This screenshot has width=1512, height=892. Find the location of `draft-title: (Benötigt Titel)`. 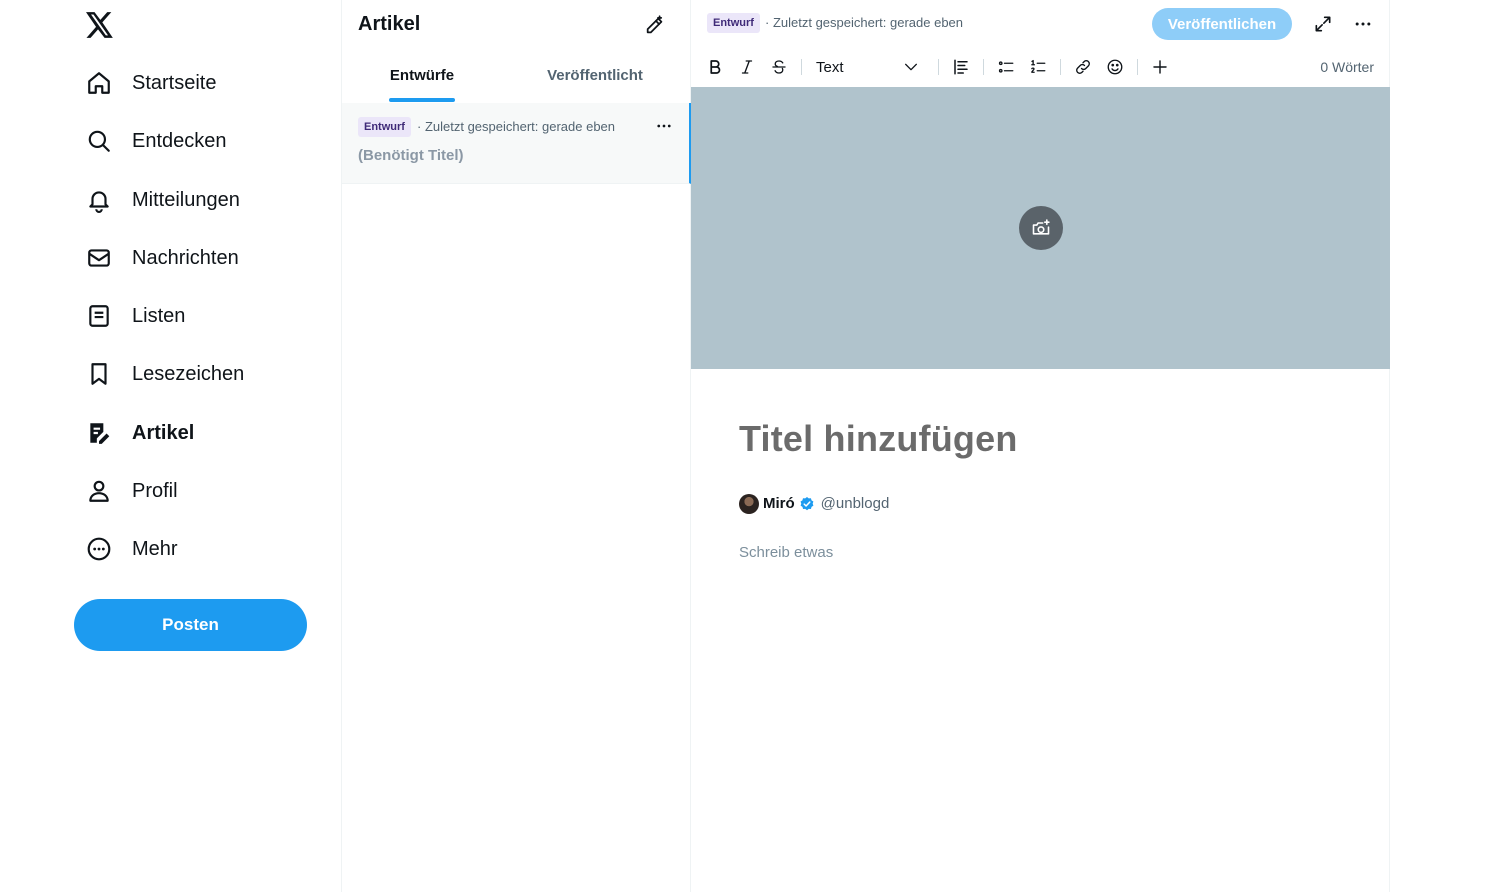

draft-title: (Benötigt Titel) is located at coordinates (411, 155).